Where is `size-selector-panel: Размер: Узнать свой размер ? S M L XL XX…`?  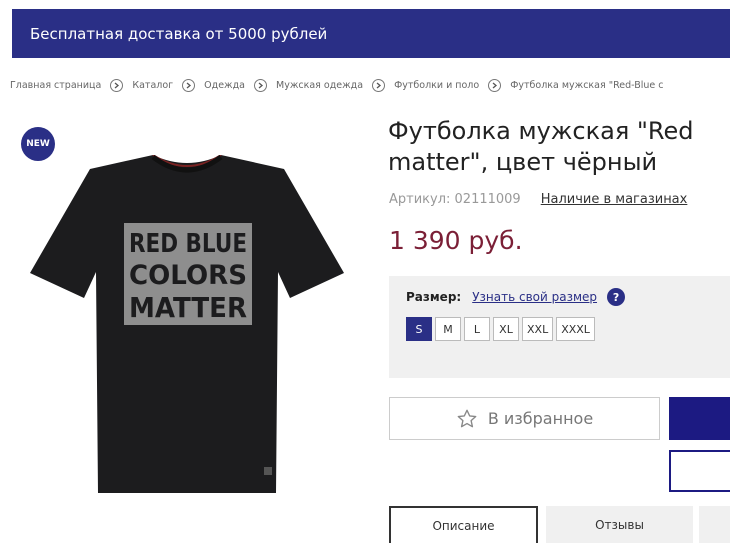 size-selector-panel: Размер: Узнать свой размер ? S M L XL XX… is located at coordinates (559, 327).